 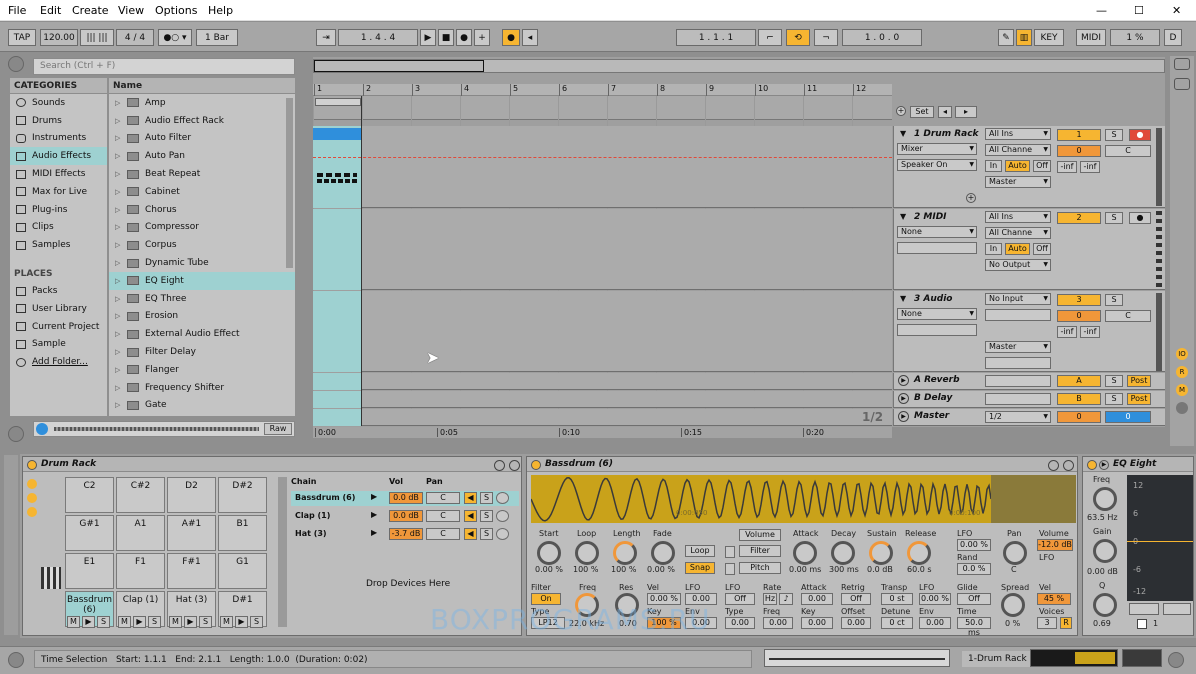 I want to click on monitor-auto-button: Auto, so click(x=1017, y=249).